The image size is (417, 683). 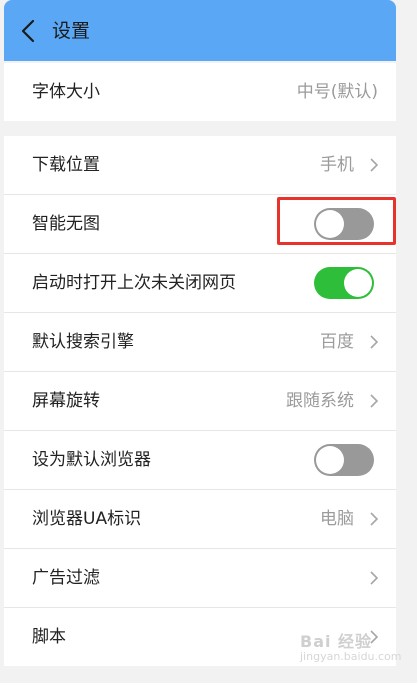 I want to click on row-label: 广告过滤, so click(x=66, y=578).